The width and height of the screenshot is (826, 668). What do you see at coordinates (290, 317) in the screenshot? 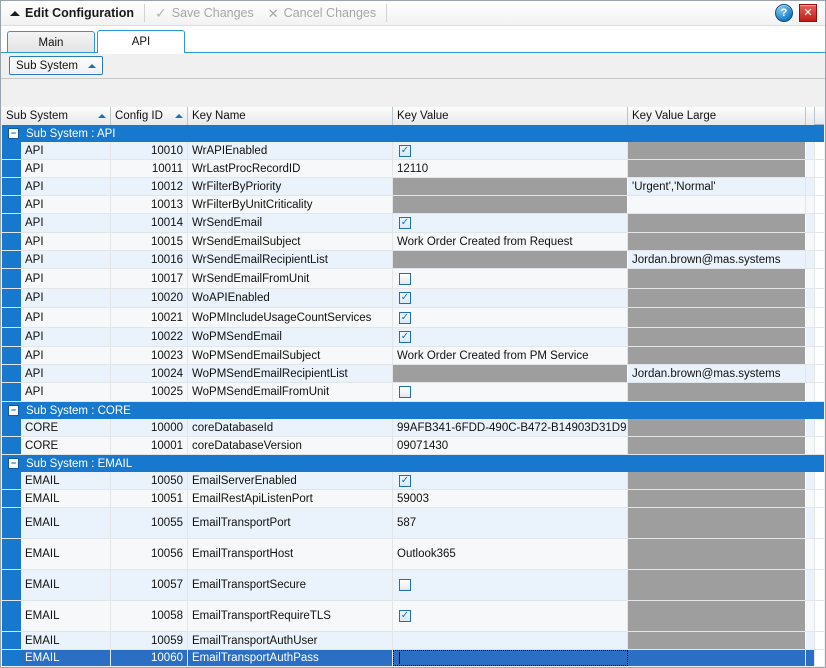
I see `cell-key-name: WoPMIncludeUsageCountServices` at bounding box center [290, 317].